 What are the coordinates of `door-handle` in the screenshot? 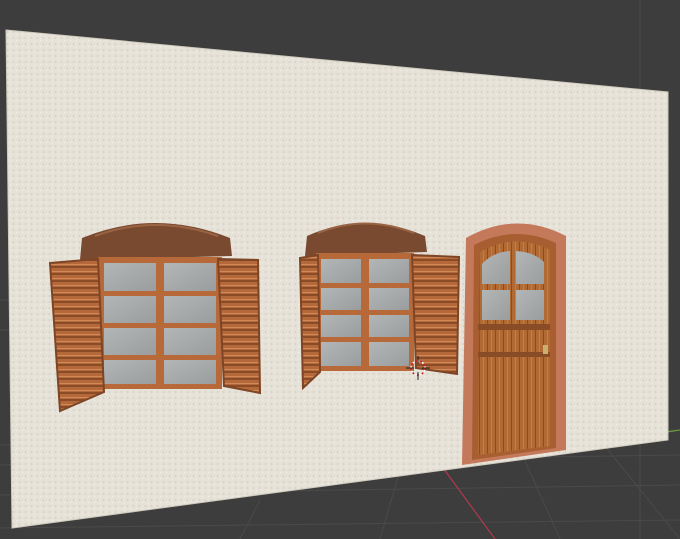 It's located at (545, 349).